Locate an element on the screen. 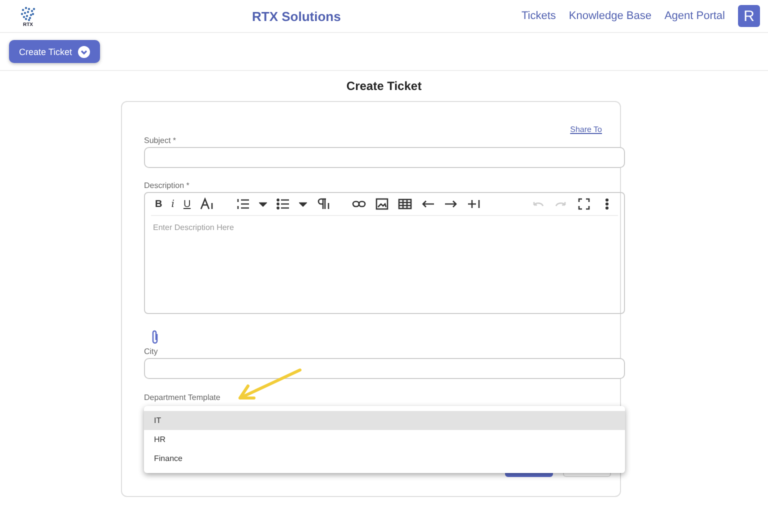 The height and width of the screenshot is (523, 768). ol-icon is located at coordinates (243, 204).